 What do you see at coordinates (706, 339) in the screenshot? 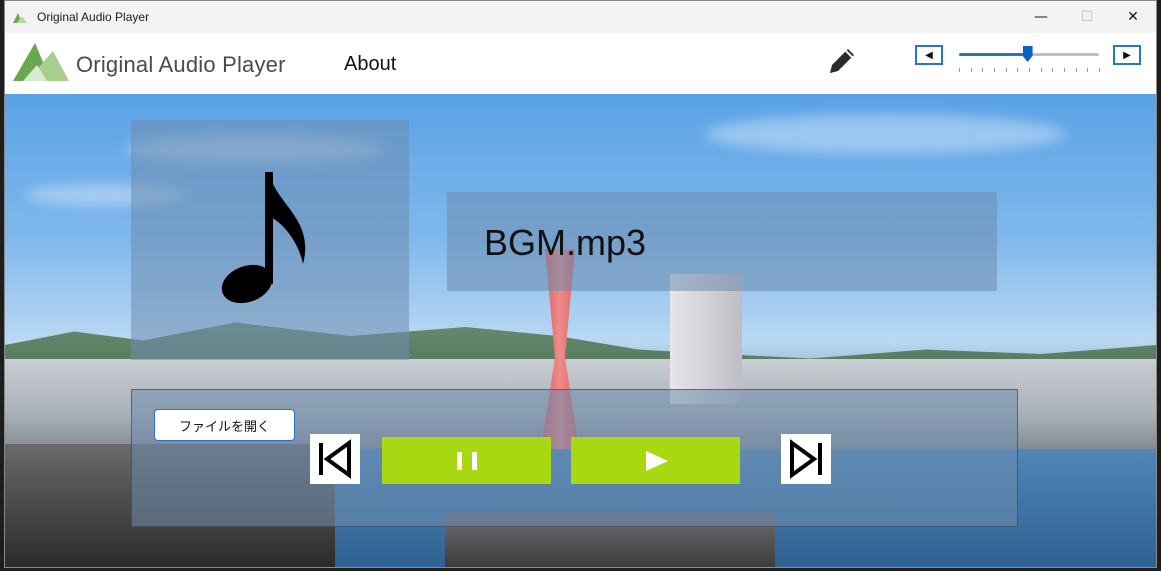
I see `hotel-tower` at bounding box center [706, 339].